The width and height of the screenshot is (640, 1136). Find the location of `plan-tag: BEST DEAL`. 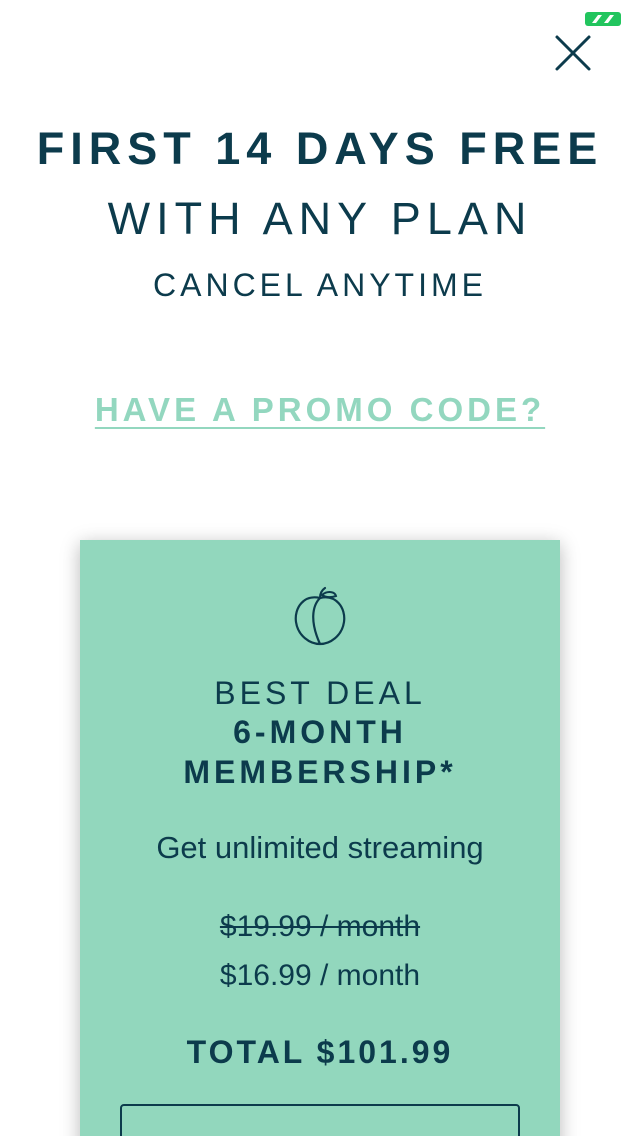

plan-tag: BEST DEAL is located at coordinates (320, 693).